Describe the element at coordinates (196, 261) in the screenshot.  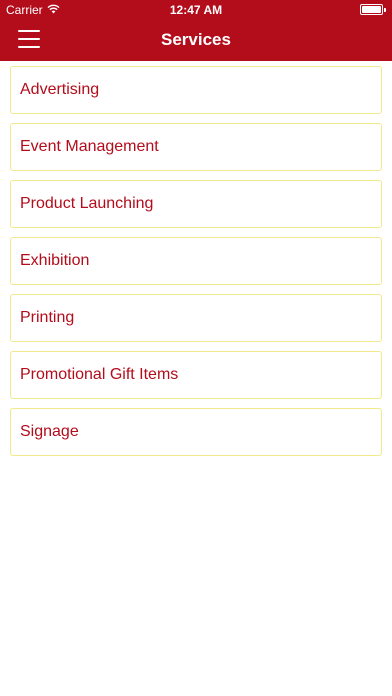
I see `service-item-exhibition: Exhibition` at that location.